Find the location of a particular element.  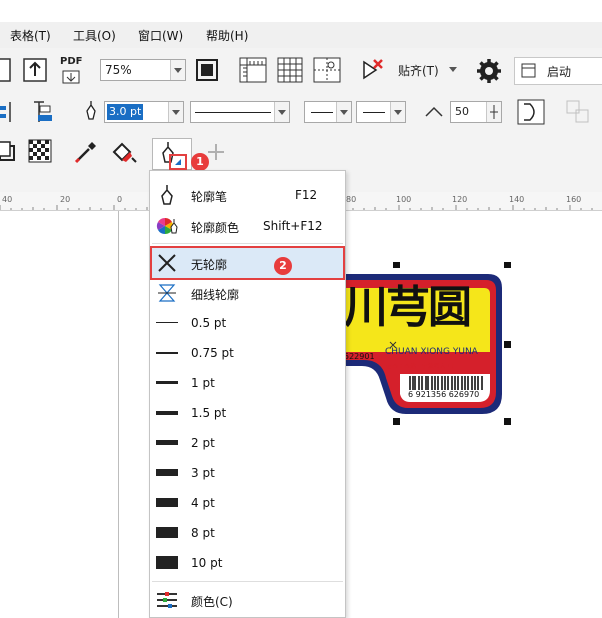

outline-width-select: 3.0 pt is located at coordinates (144, 112).